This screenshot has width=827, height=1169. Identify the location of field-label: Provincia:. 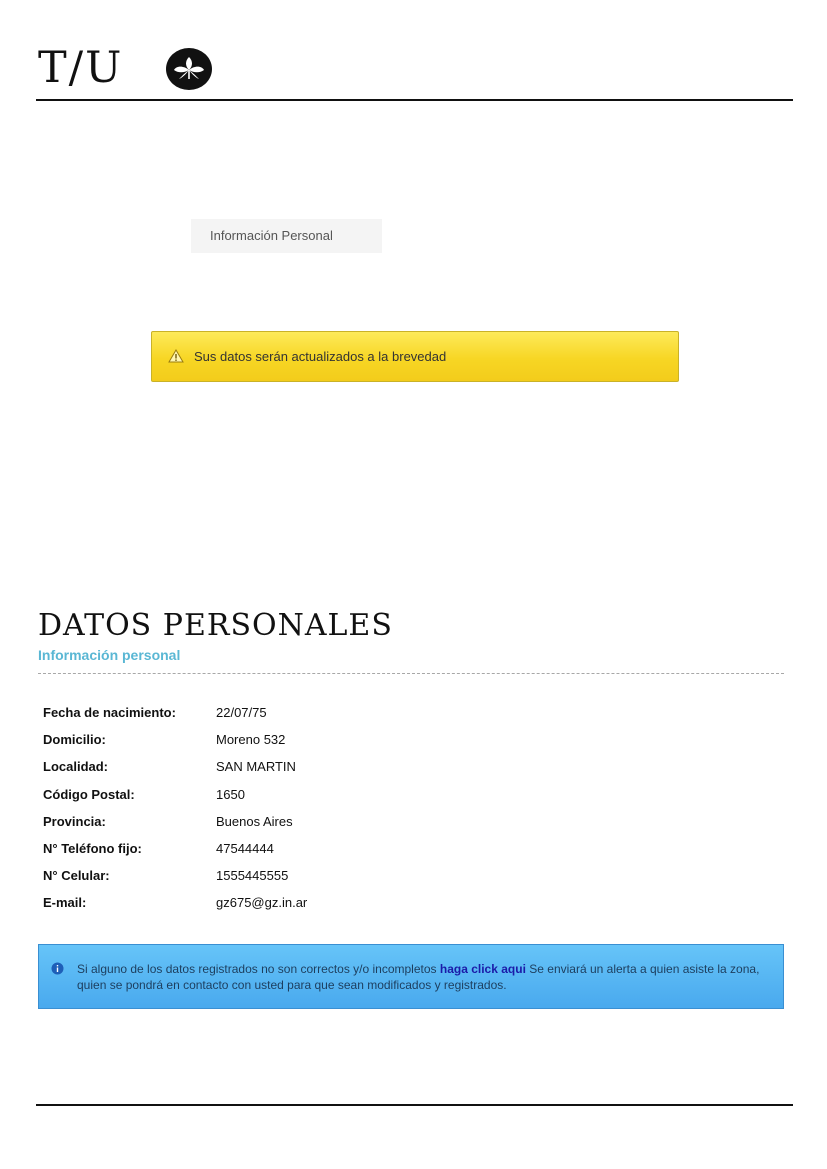
(74, 821).